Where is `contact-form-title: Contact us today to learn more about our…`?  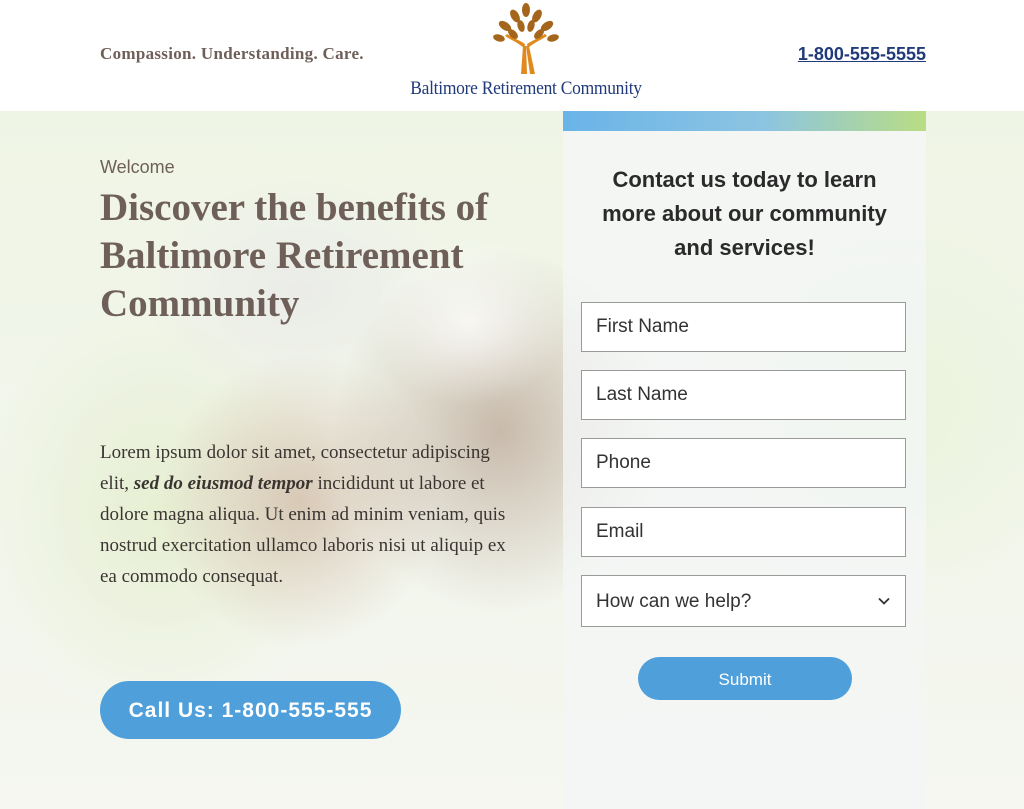 contact-form-title: Contact us today to learn more about our… is located at coordinates (744, 213).